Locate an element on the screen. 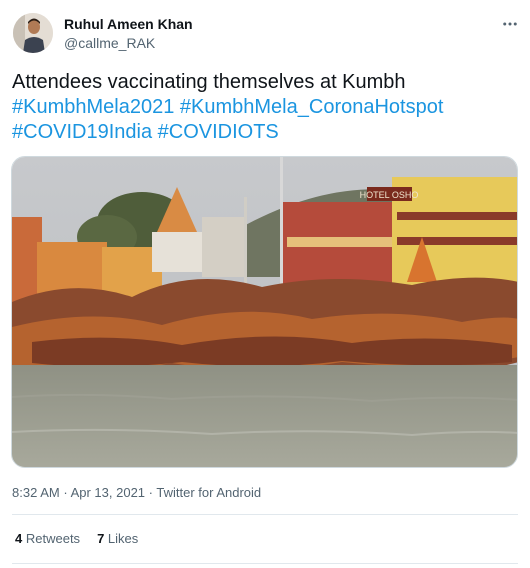  hotel-sign-text: HOTEL OSHO is located at coordinates (389, 195).